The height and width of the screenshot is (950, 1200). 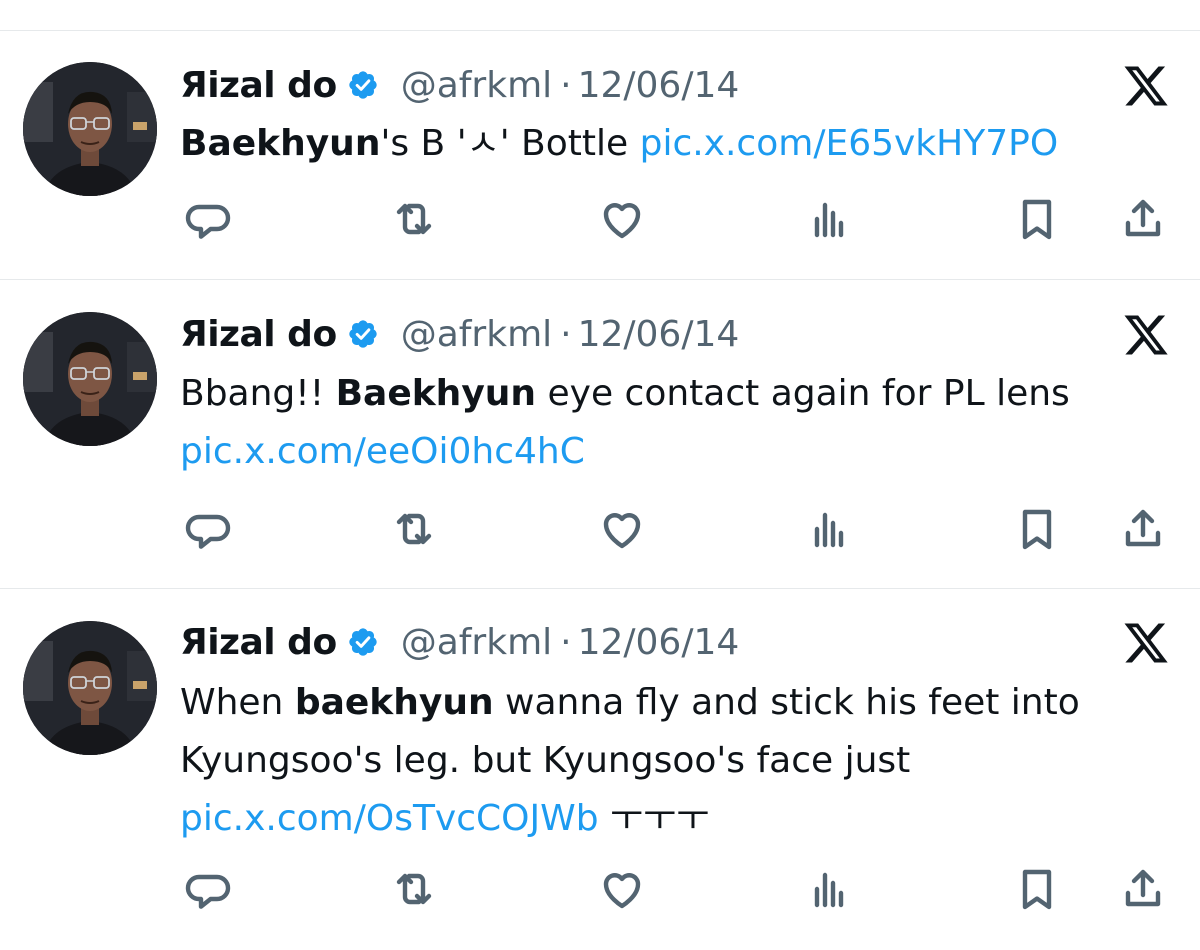 What do you see at coordinates (394, 702) in the screenshot?
I see `tweet-bold-word: baekhyun` at bounding box center [394, 702].